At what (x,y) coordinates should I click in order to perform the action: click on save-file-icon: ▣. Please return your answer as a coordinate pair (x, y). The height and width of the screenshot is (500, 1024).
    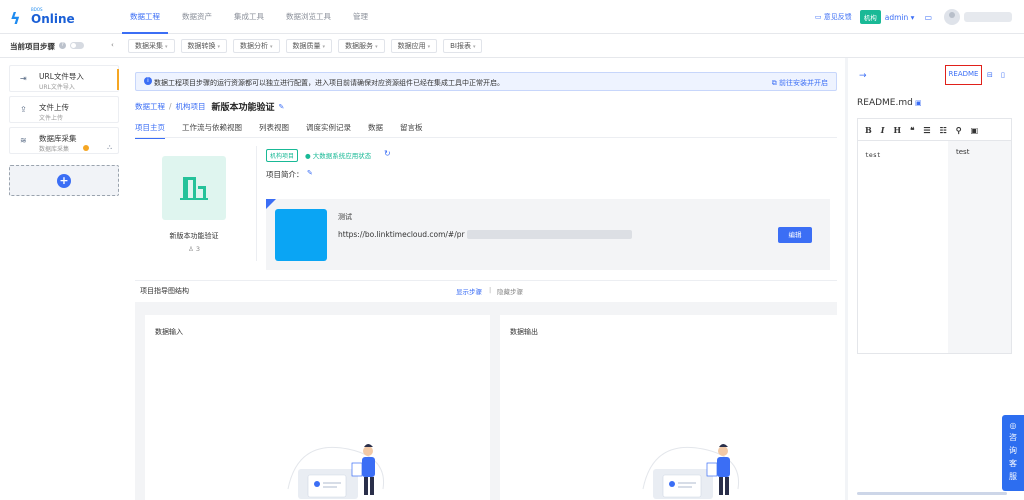
    Looking at the image, I should click on (918, 103).